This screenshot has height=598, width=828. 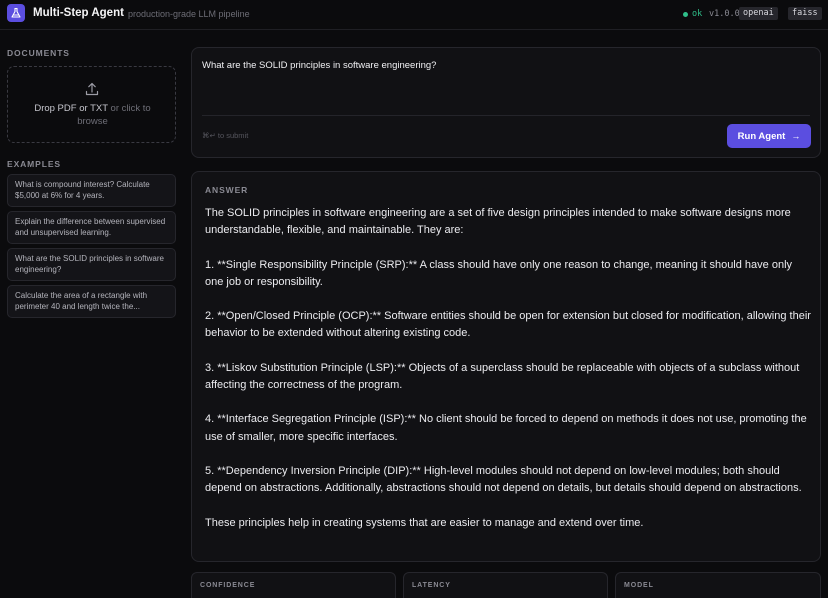 I want to click on arrow-right-icon: →, so click(x=796, y=136).